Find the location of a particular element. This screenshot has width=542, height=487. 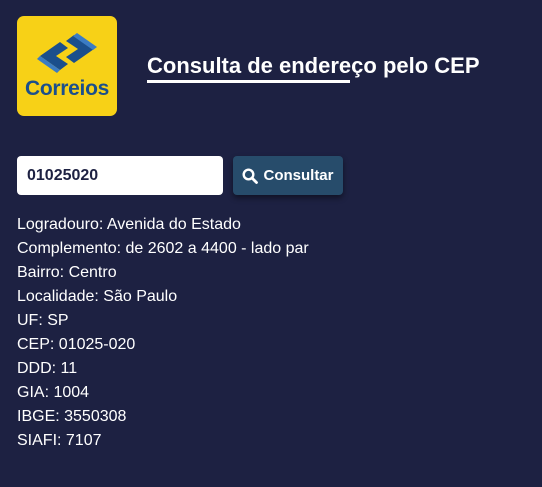

result-logradouro: Logradouro: Avenida do Estado is located at coordinates (129, 224).